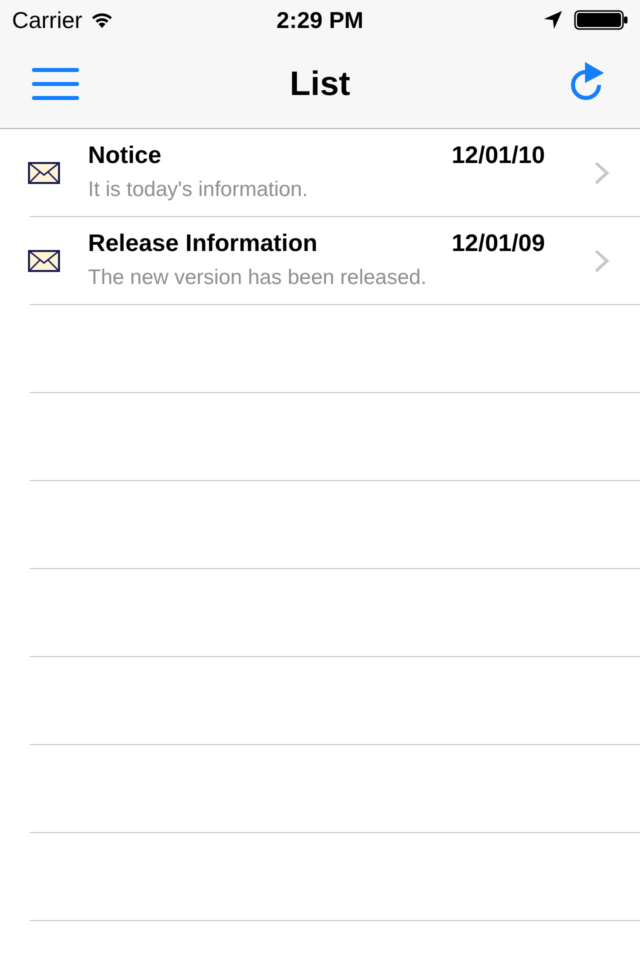  What do you see at coordinates (47, 20) in the screenshot?
I see `carrier-label: Carrier` at bounding box center [47, 20].